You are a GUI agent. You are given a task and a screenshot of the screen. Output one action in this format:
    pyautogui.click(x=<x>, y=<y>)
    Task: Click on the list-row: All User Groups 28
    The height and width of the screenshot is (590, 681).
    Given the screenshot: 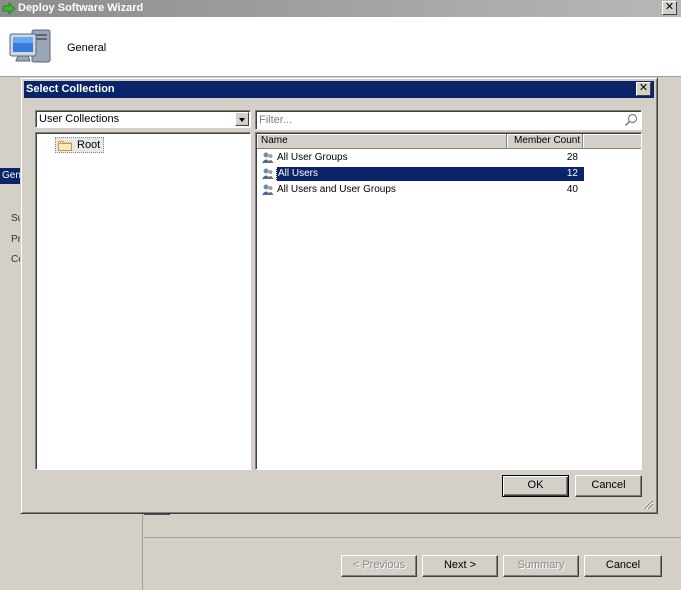 What is the action you would take?
    pyautogui.click(x=422, y=157)
    